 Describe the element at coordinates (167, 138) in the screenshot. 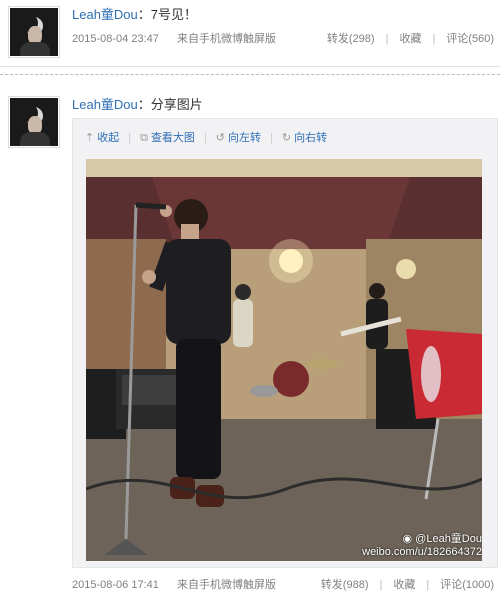

I see `view-large-button: ⧉ 查看大图` at that location.